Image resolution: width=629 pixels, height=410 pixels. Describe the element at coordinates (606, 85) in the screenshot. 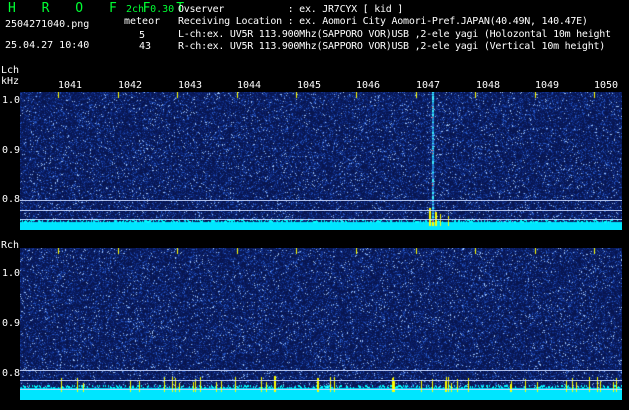

I see `time-tick: 1050` at that location.